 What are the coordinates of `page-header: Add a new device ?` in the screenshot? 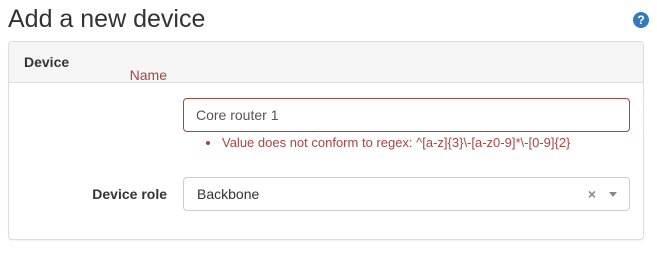 It's located at (328, 19).